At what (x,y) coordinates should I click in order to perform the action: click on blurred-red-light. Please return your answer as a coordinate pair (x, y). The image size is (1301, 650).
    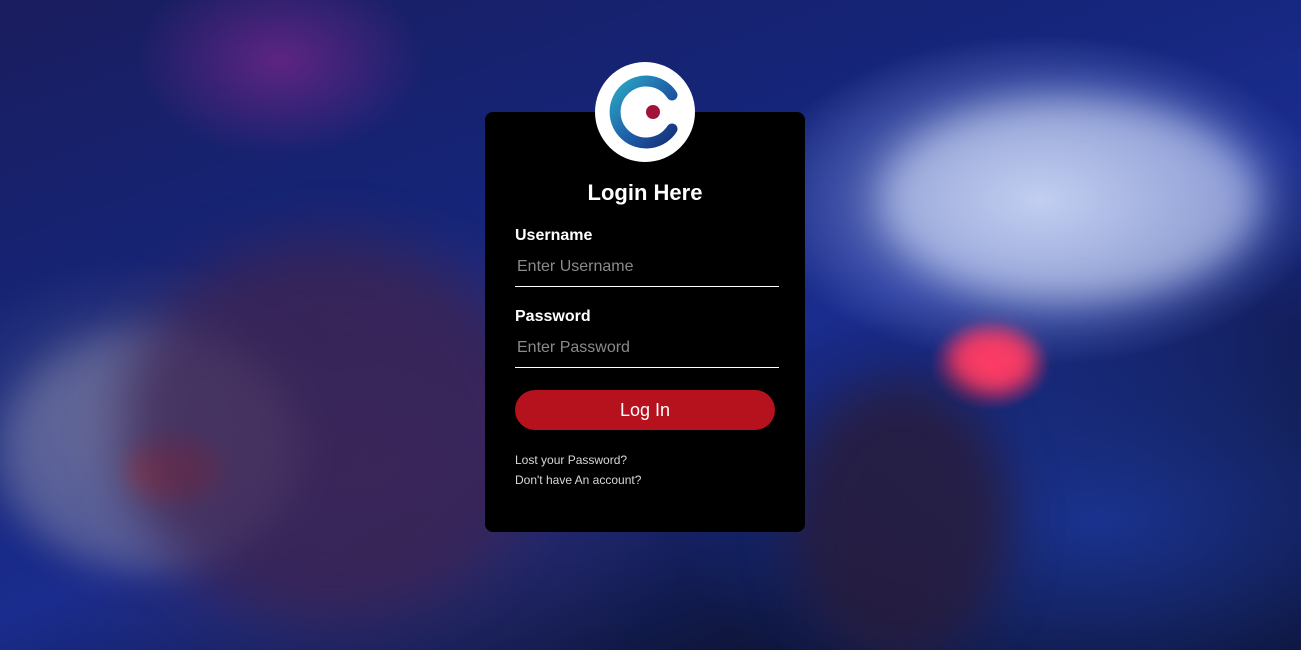
    Looking at the image, I should click on (992, 360).